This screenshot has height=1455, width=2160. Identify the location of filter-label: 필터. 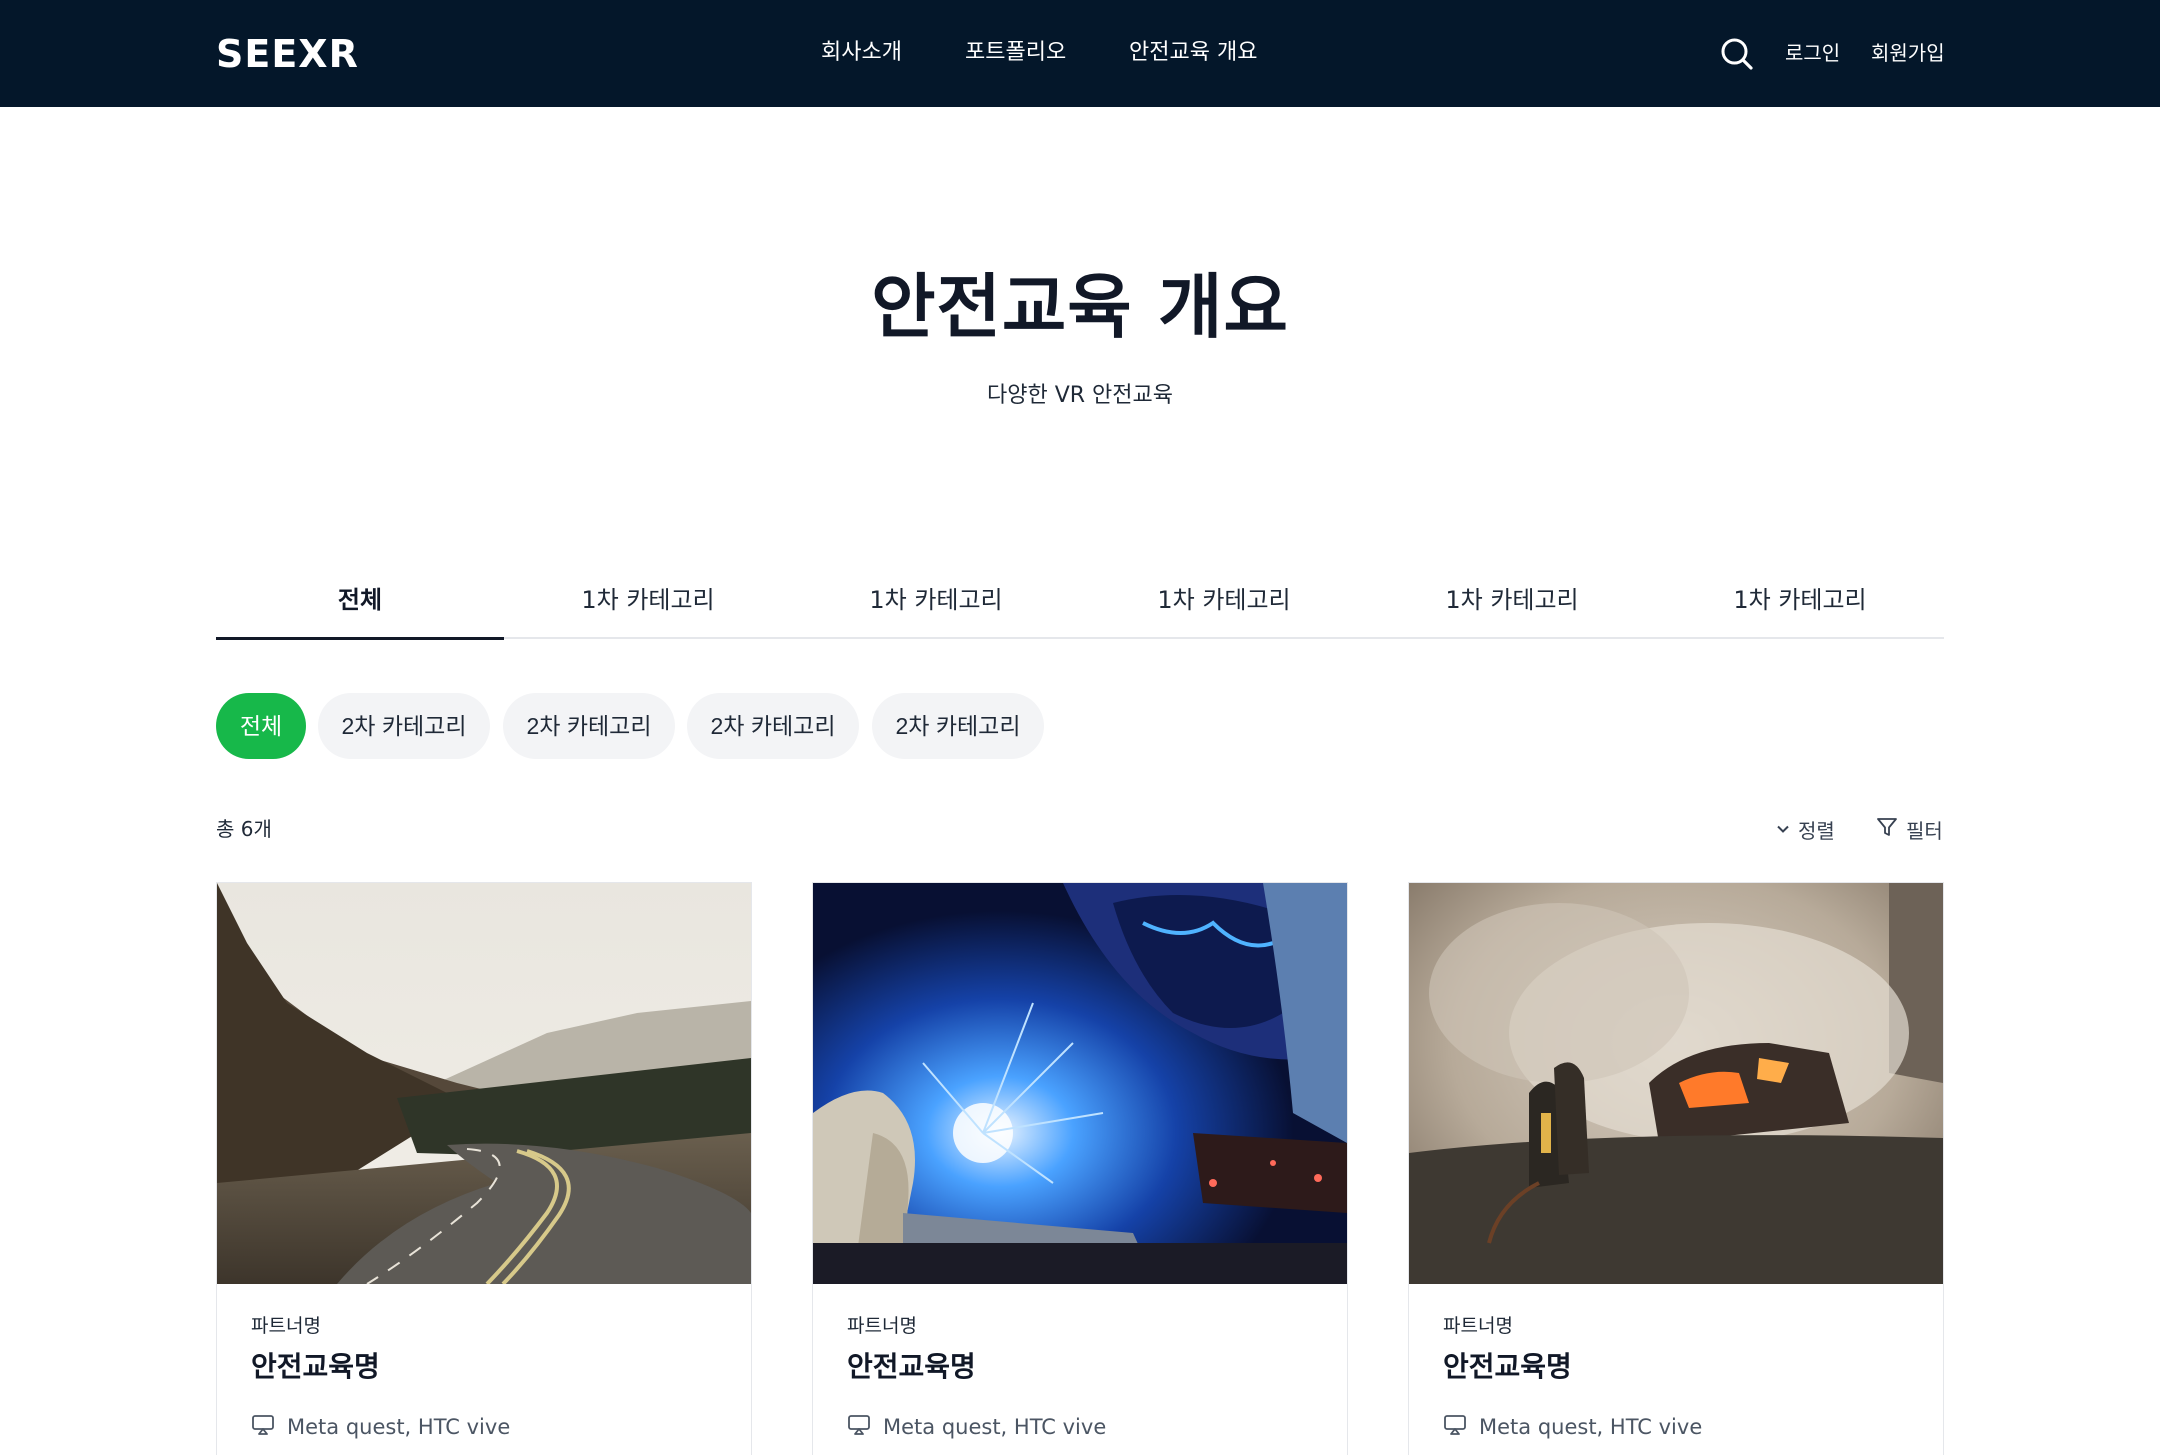
(1924, 830).